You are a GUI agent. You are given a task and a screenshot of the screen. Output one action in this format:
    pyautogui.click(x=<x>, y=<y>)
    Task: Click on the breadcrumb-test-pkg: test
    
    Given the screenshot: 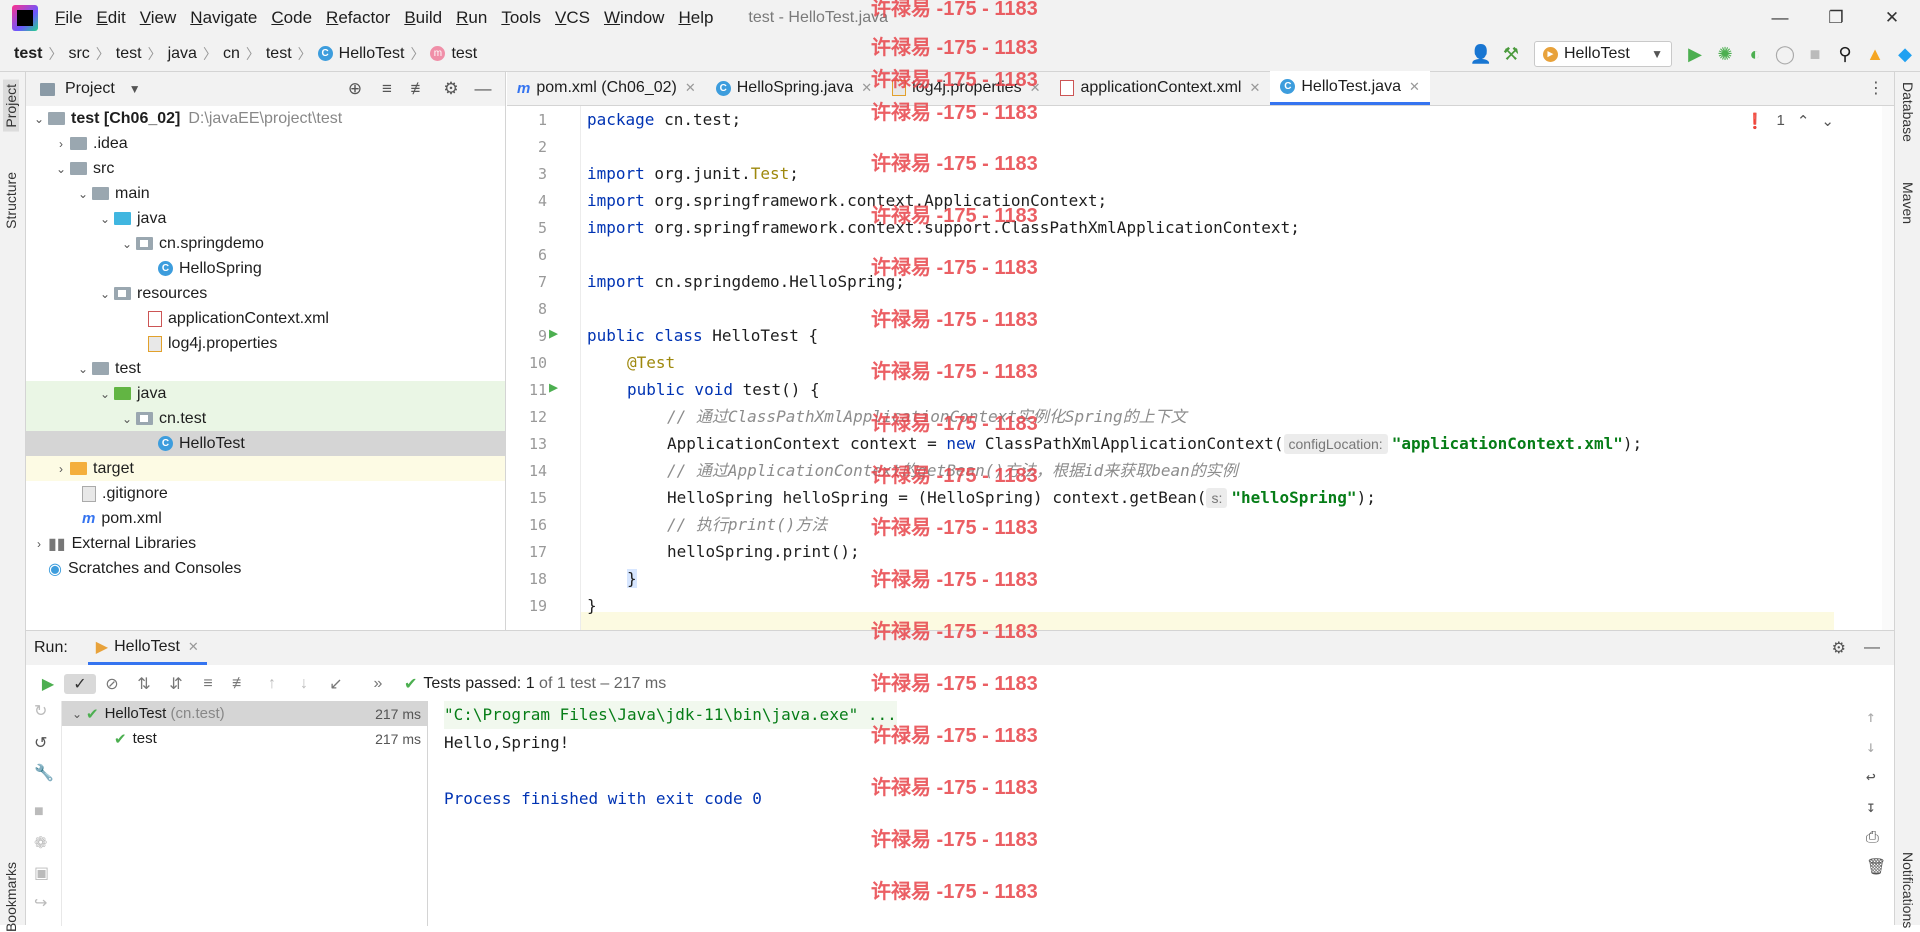 What is the action you would take?
    pyautogui.click(x=279, y=54)
    